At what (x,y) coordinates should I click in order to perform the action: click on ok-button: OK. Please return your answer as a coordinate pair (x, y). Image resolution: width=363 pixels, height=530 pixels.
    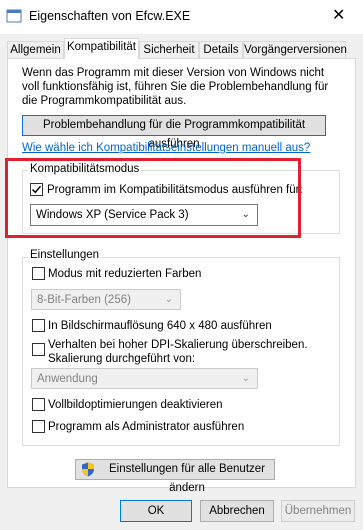
    Looking at the image, I should click on (156, 511).